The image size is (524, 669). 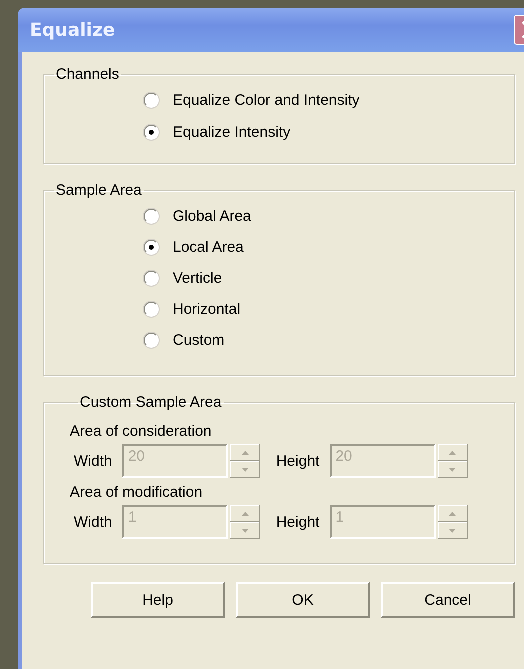 I want to click on section-label: Area of modification, so click(x=137, y=492).